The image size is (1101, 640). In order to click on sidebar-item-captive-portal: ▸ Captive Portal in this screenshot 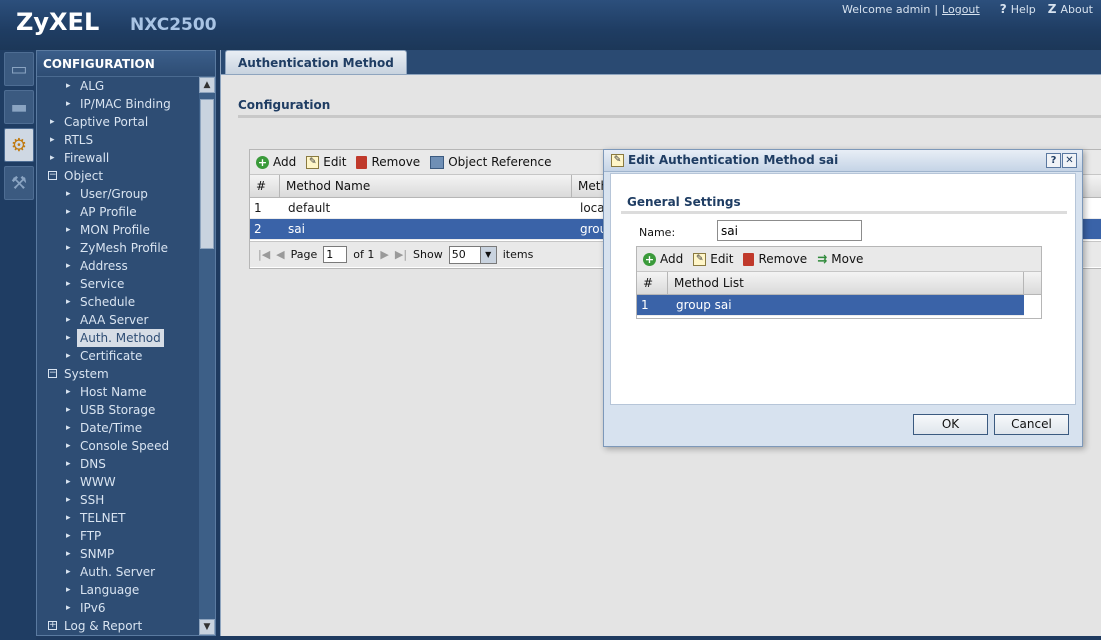, I will do `click(118, 122)`.